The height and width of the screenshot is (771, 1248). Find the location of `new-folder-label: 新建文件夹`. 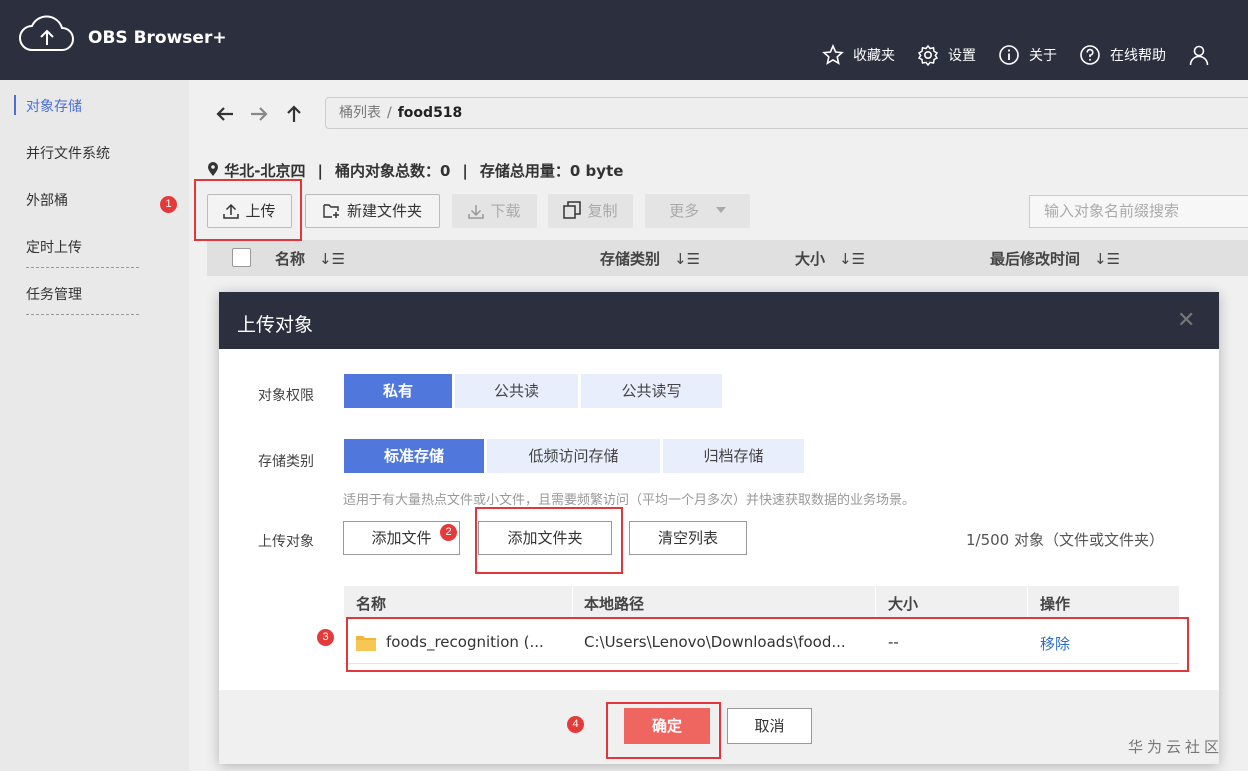

new-folder-label: 新建文件夹 is located at coordinates (384, 211).